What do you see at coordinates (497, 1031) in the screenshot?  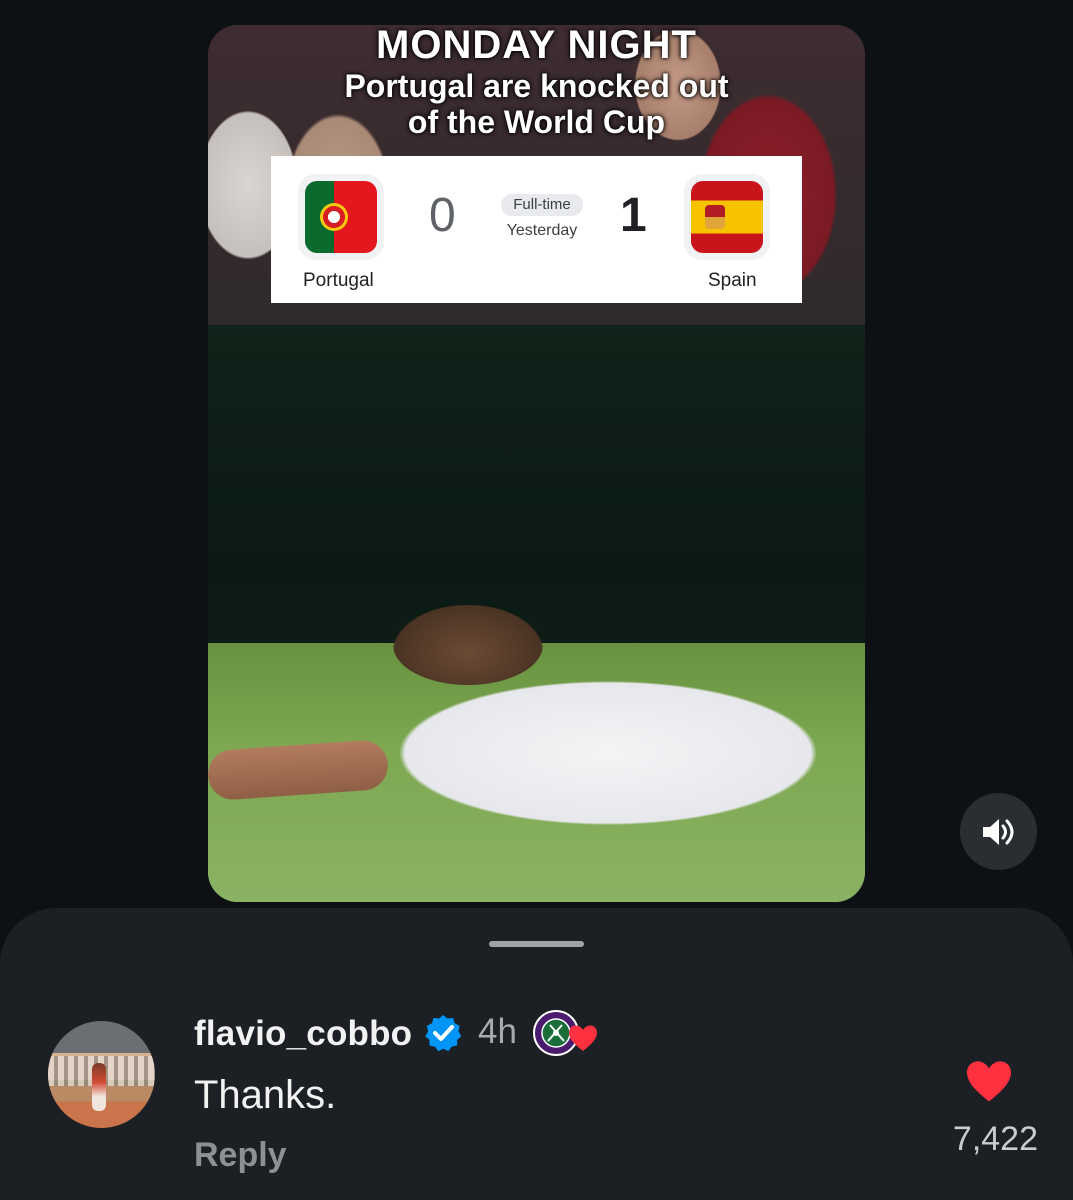 I see `comment-timestamp: 4h` at bounding box center [497, 1031].